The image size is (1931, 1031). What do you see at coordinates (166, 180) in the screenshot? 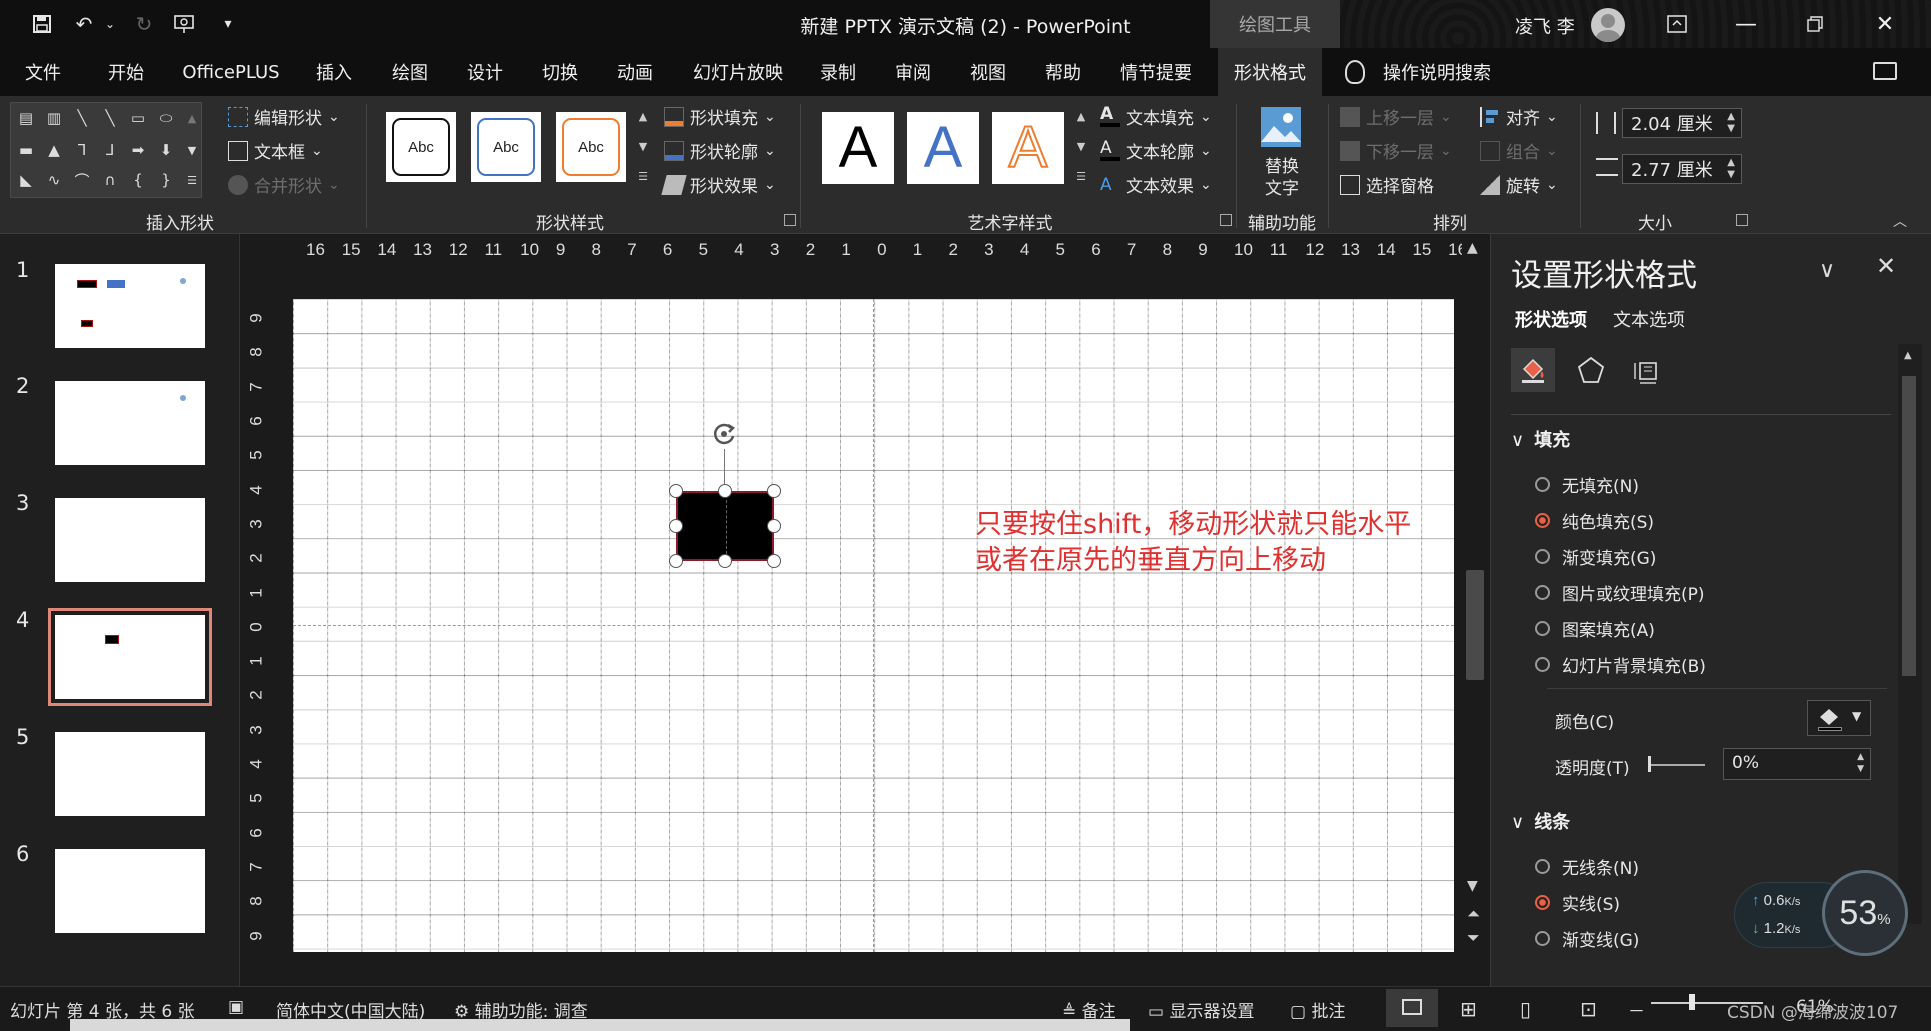
I see `right-brace-shape-icon: }` at bounding box center [166, 180].